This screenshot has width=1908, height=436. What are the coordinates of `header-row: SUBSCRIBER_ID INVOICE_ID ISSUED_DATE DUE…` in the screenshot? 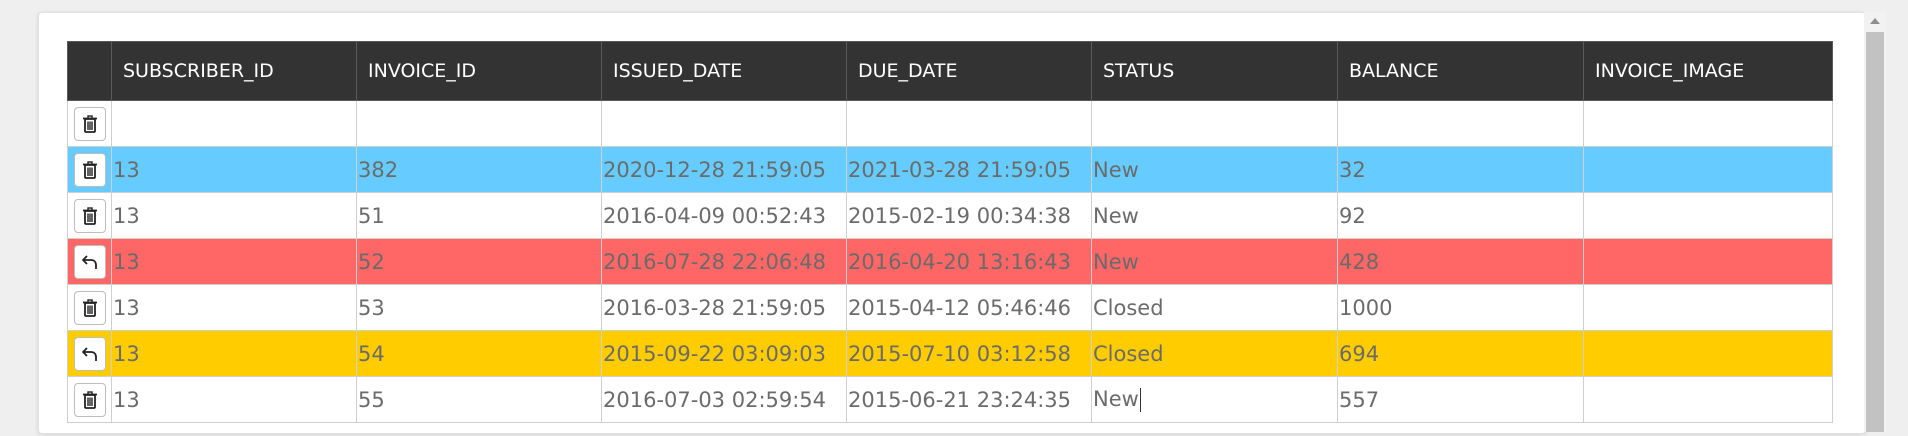 It's located at (950, 71).